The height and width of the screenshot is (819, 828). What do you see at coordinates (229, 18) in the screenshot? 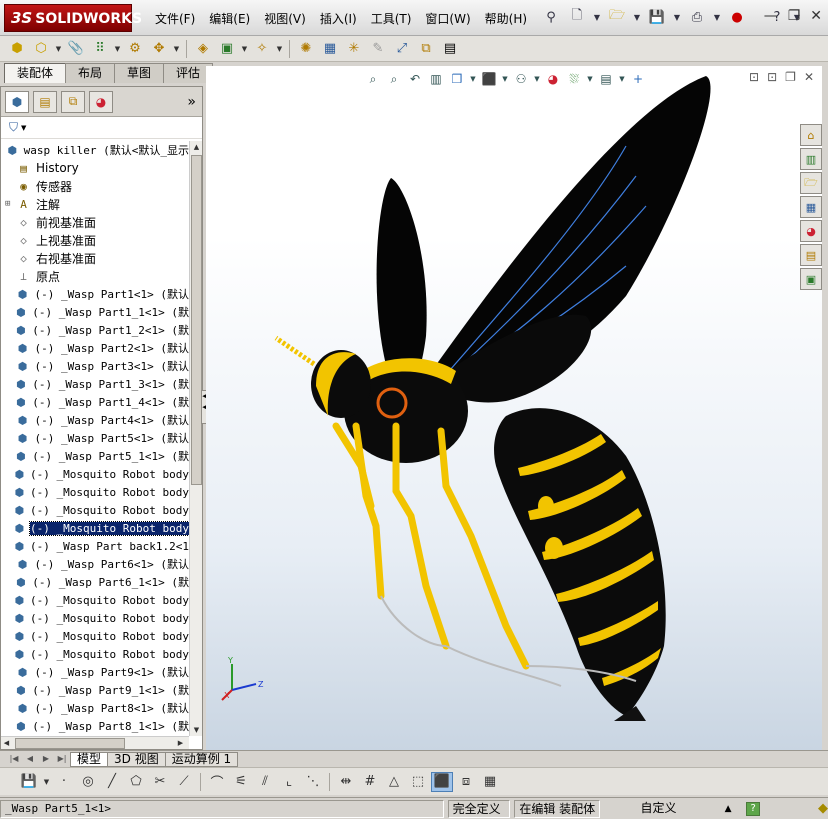
I see `menu-edit: 编辑(E)` at bounding box center [229, 18].